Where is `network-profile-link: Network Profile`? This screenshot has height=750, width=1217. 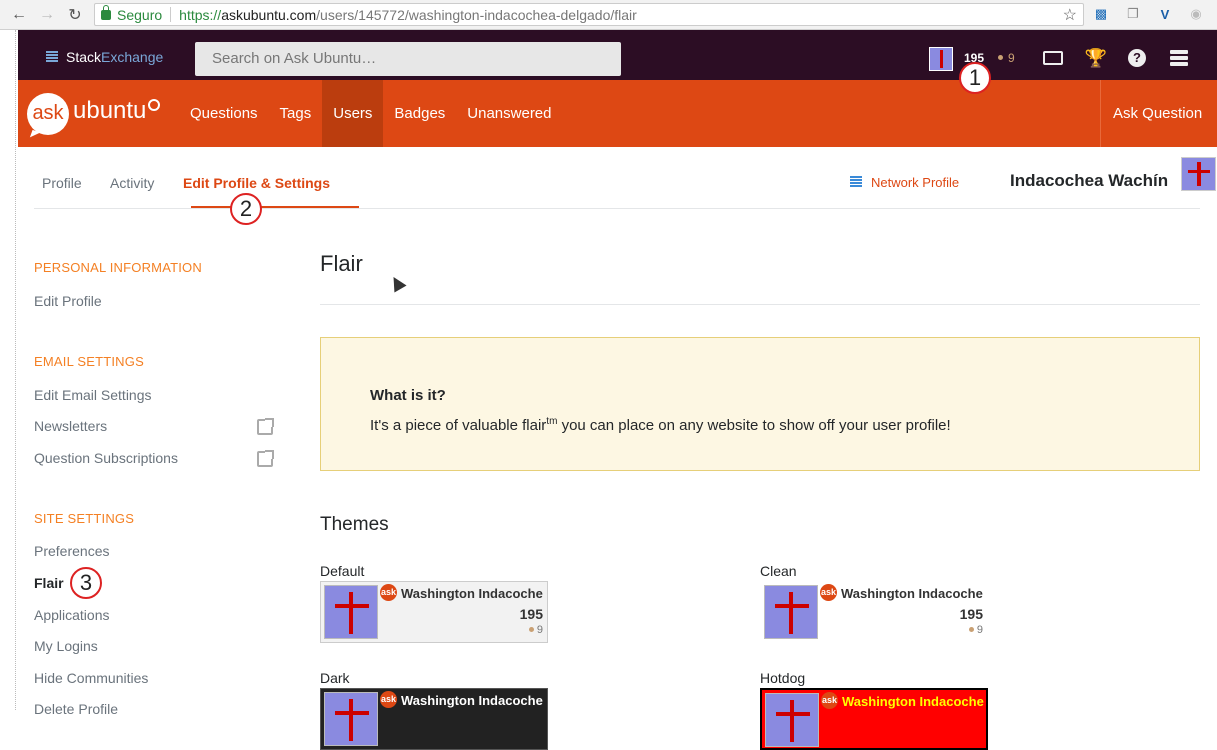 network-profile-link: Network Profile is located at coordinates (904, 182).